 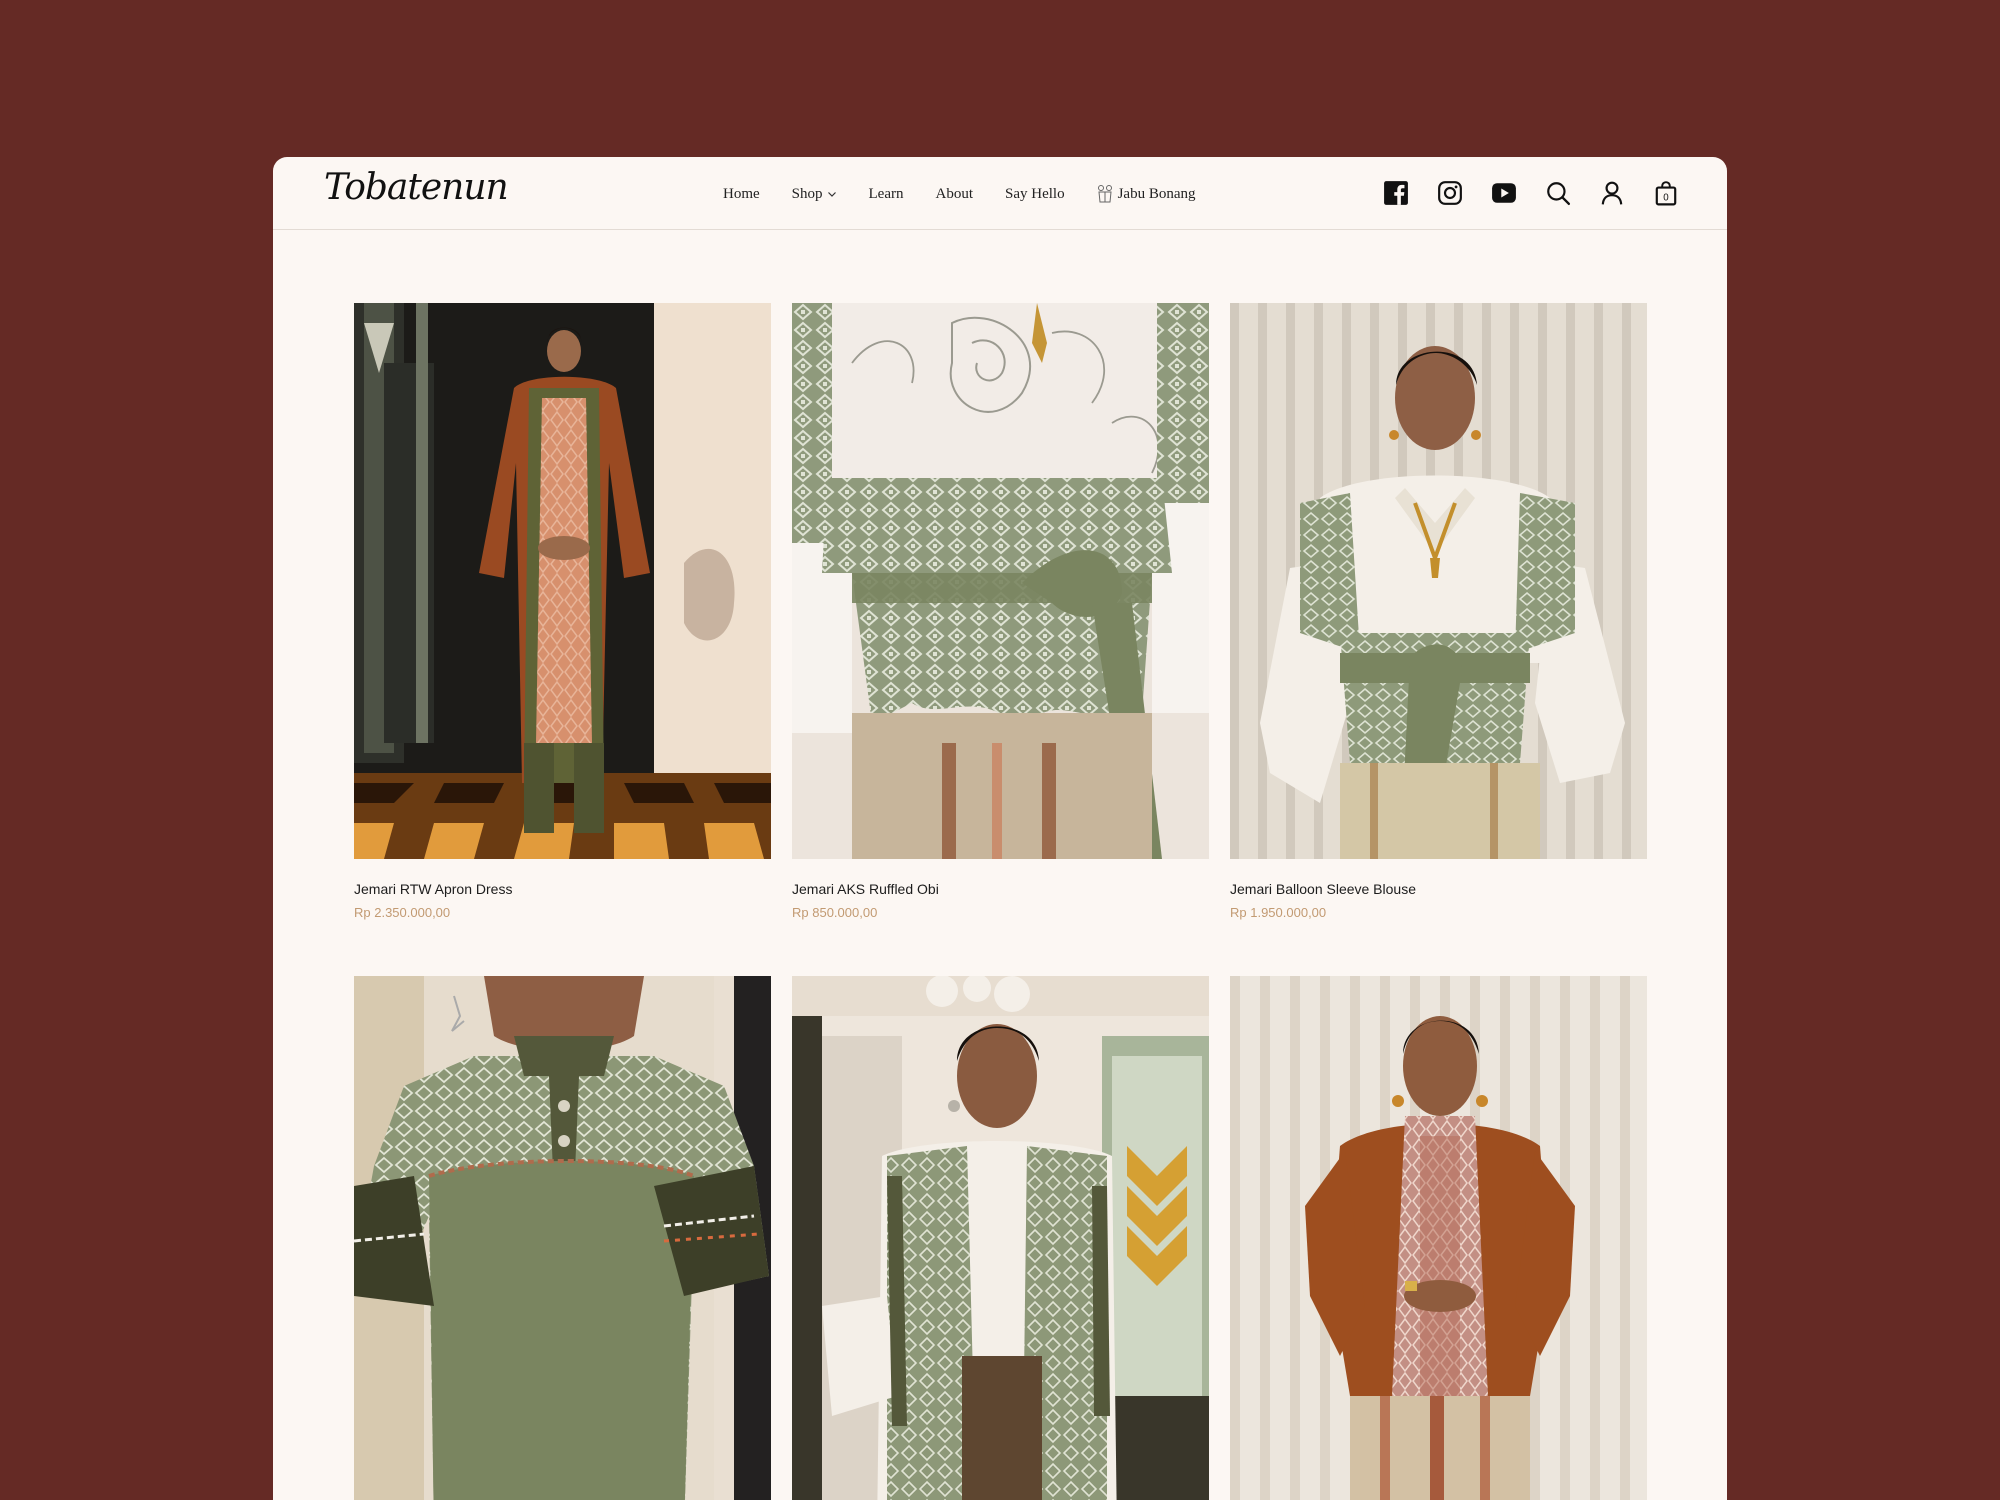 I want to click on nav-item-home: Home, so click(x=741, y=194).